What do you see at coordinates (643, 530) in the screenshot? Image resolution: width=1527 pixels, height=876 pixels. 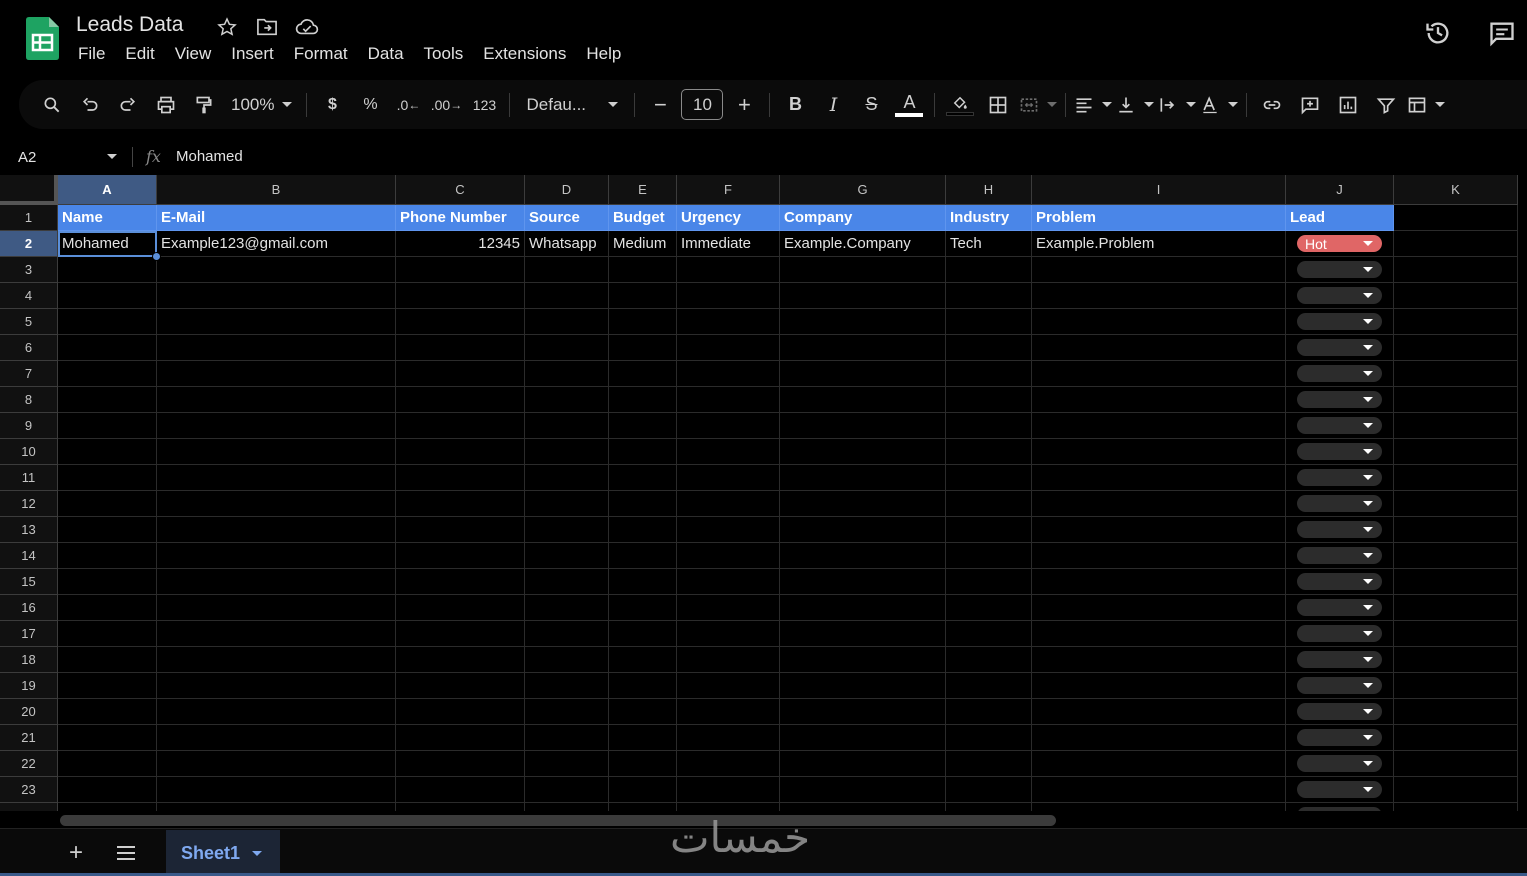 I see `cell-e13` at bounding box center [643, 530].